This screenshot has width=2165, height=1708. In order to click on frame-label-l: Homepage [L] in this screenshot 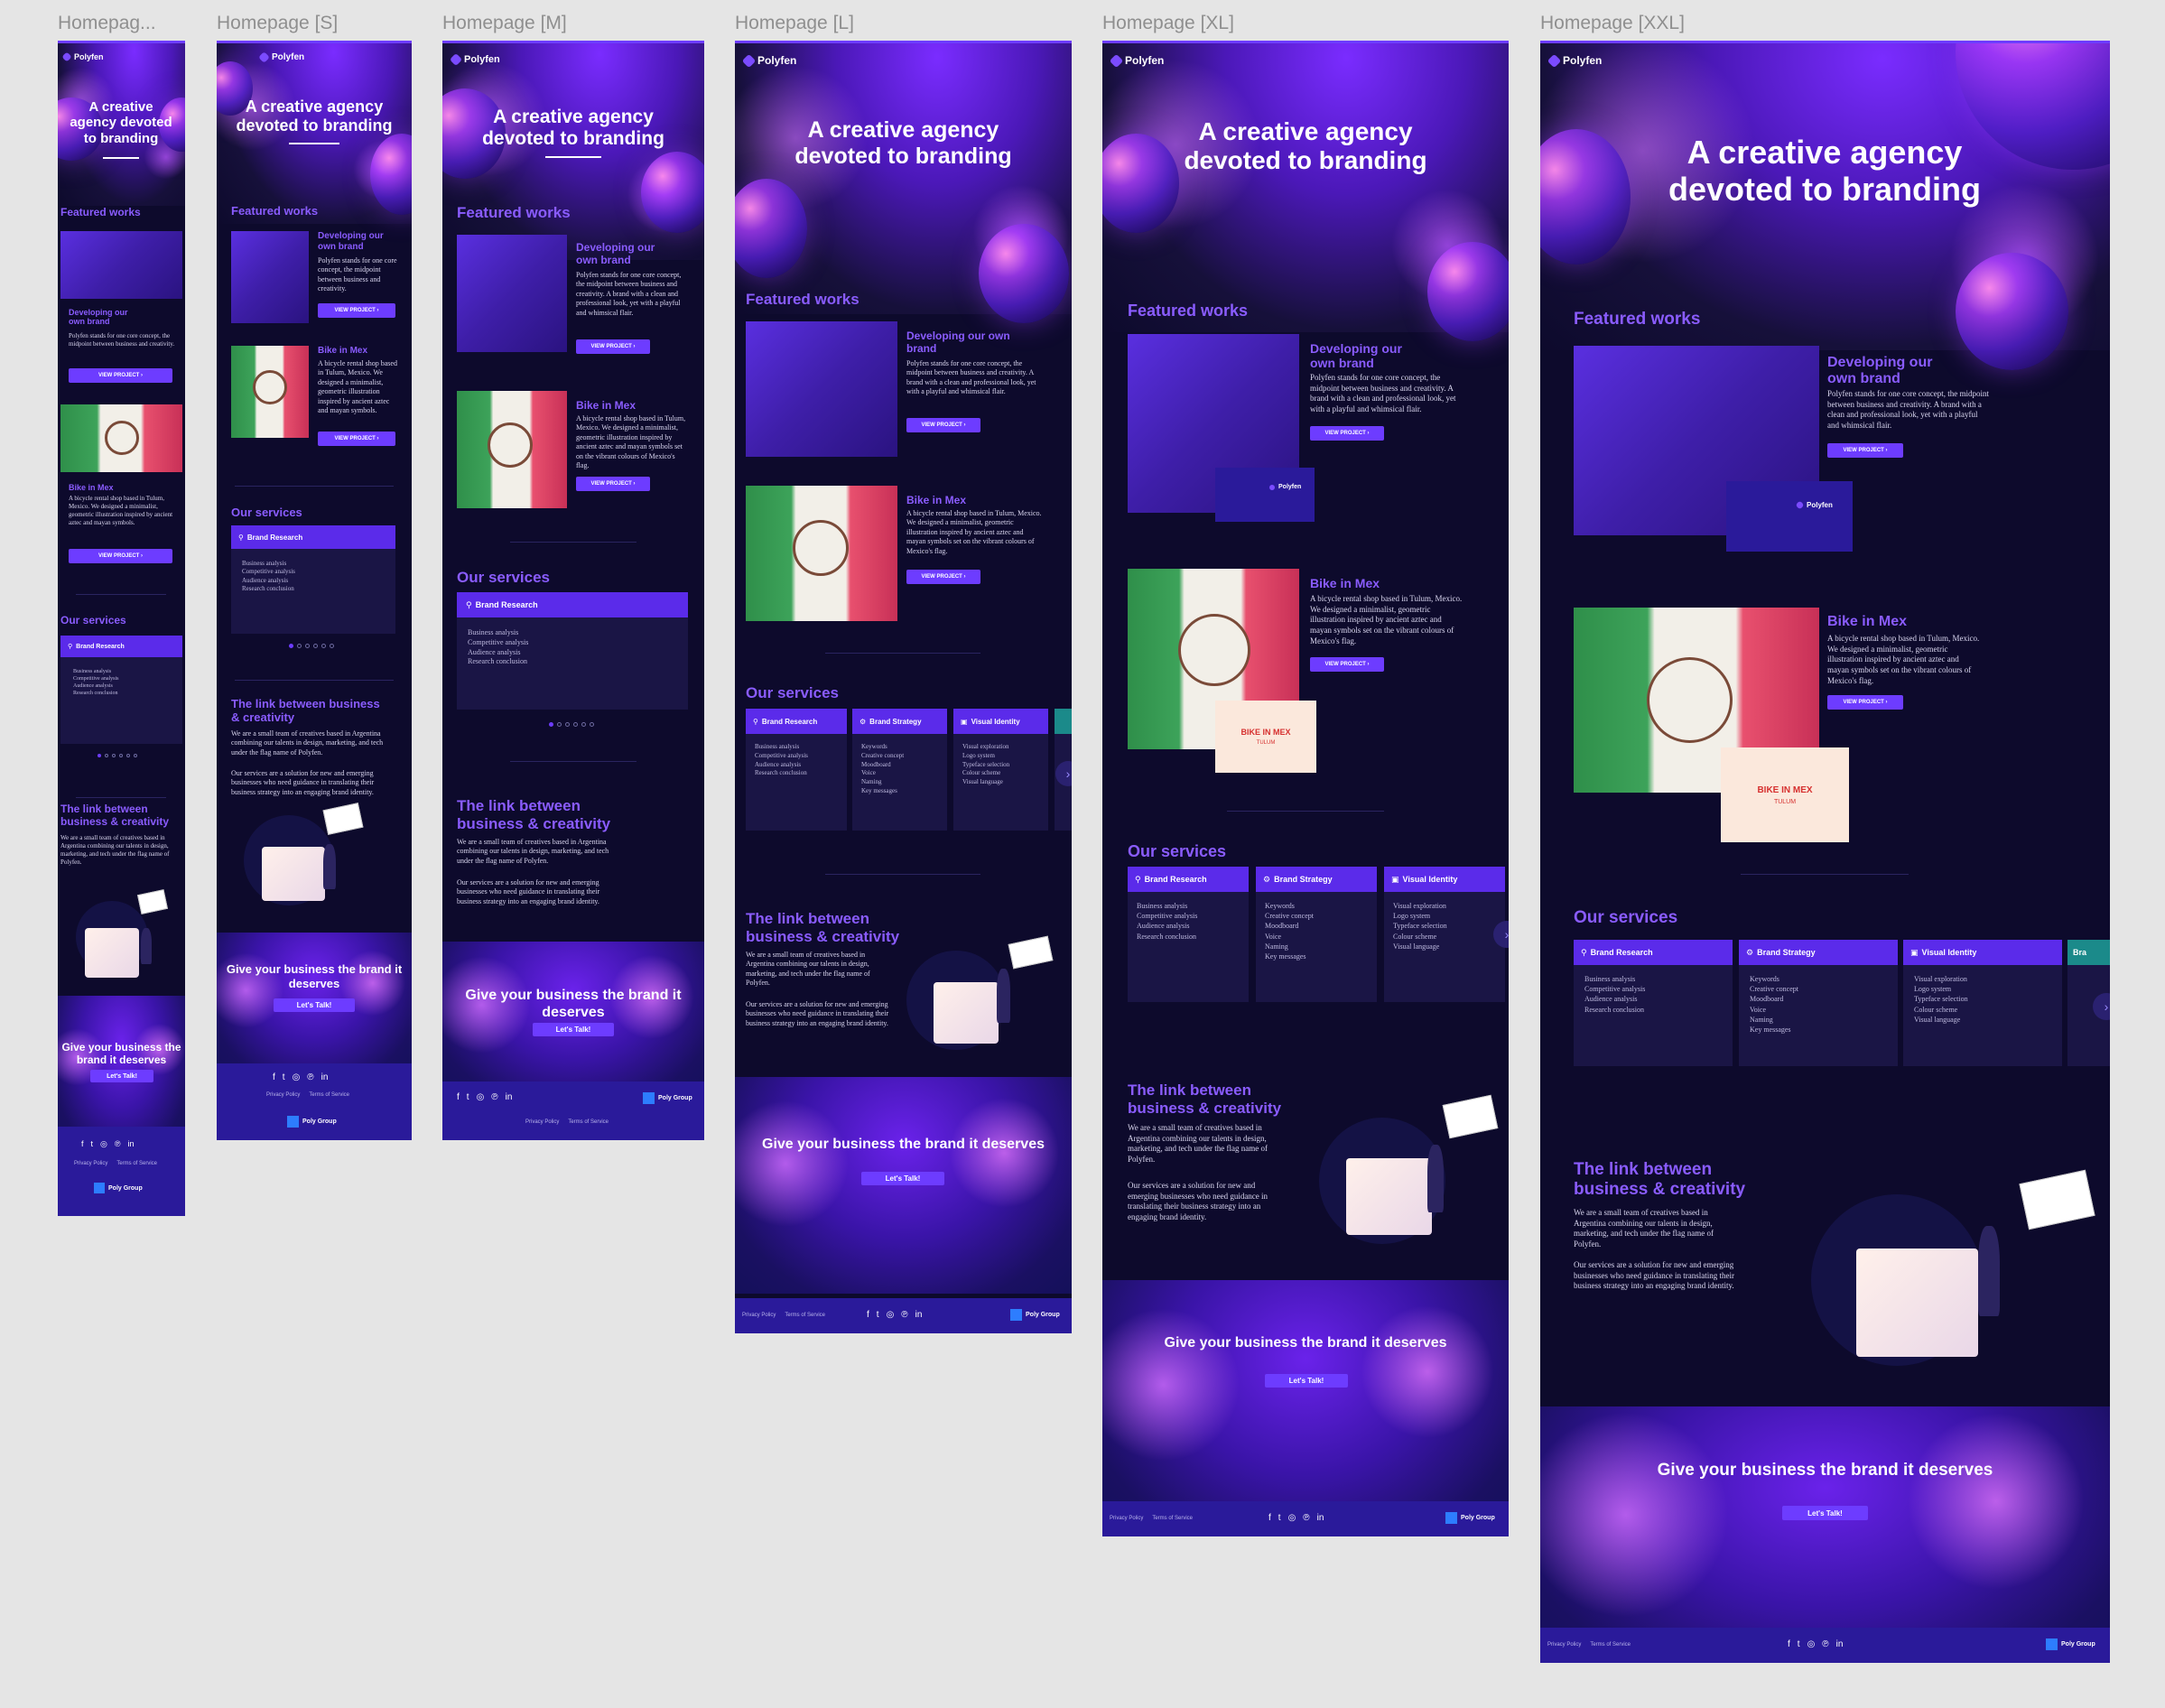, I will do `click(794, 23)`.